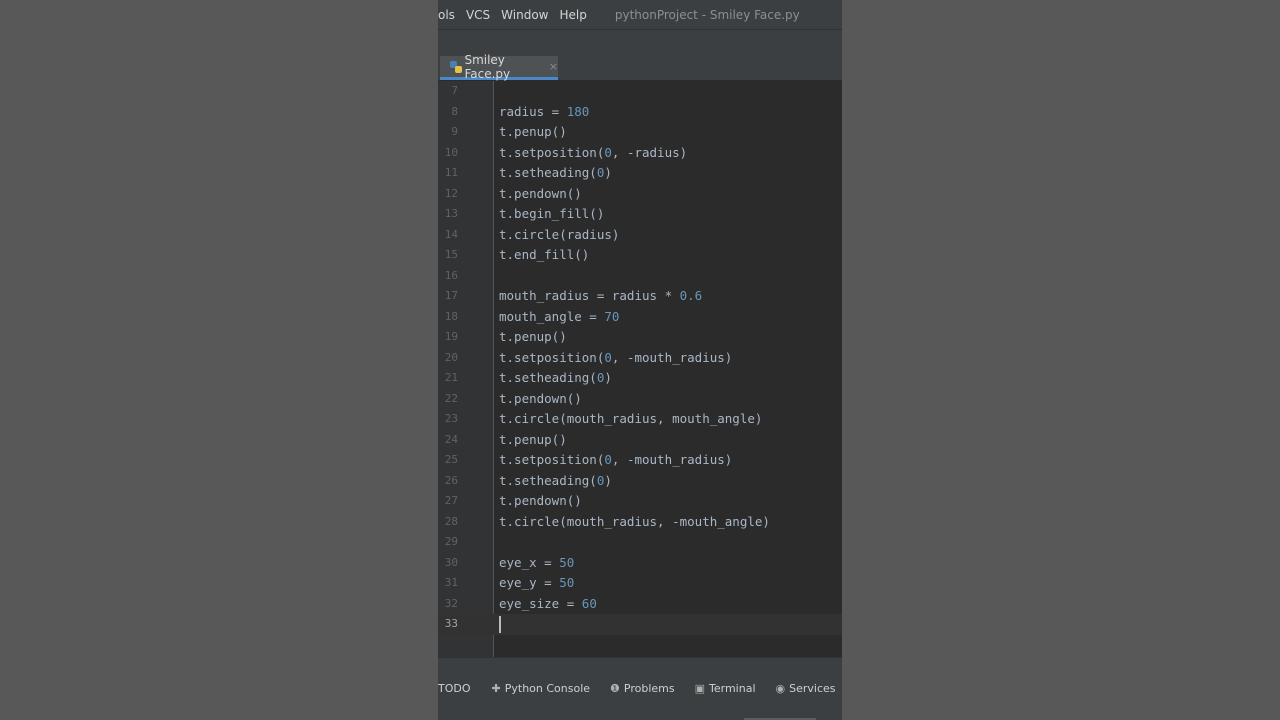 Image resolution: width=1280 pixels, height=720 pixels. I want to click on code-line: 27 t.pendown(), so click(640, 501).